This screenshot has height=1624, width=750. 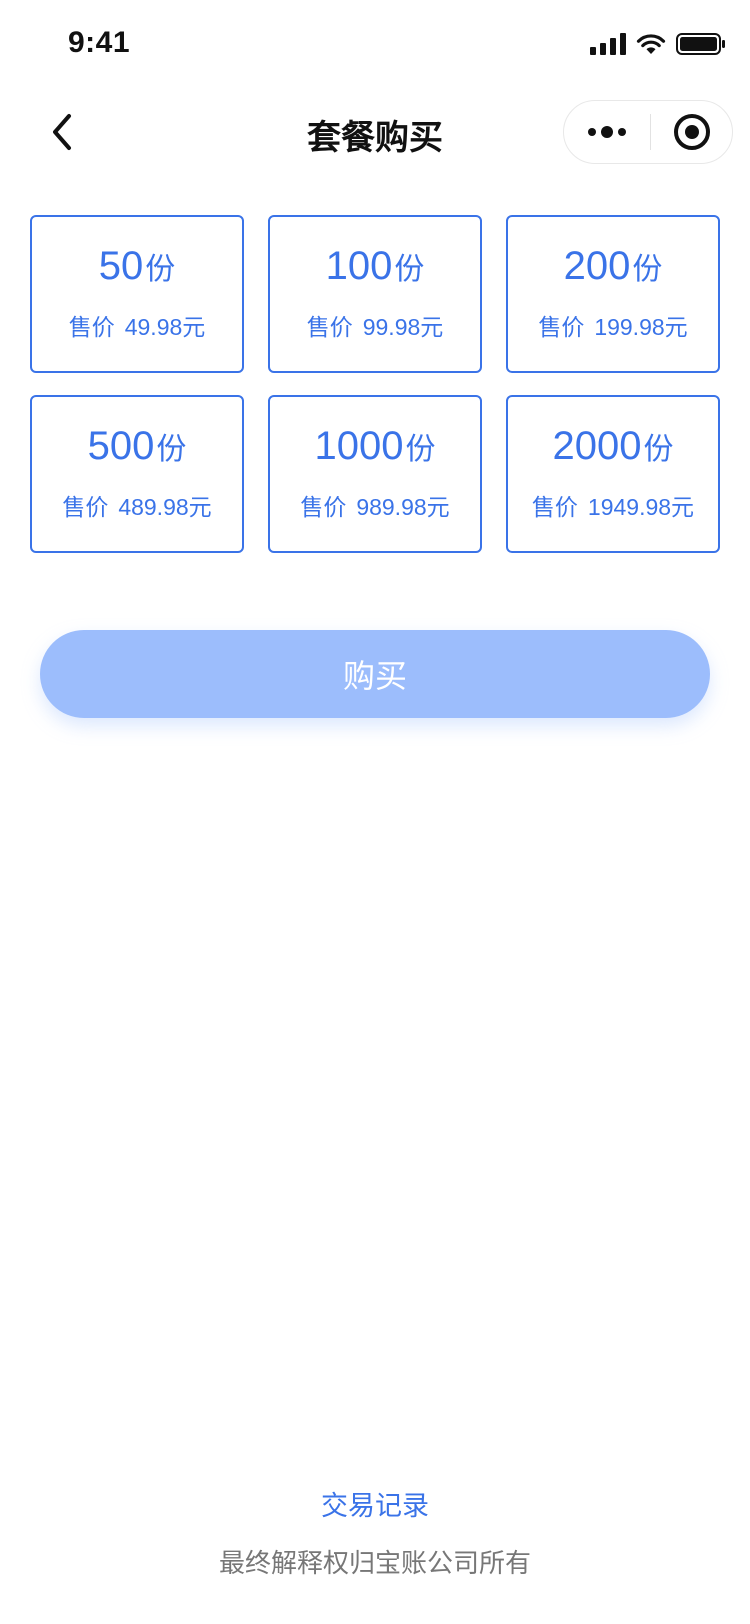 I want to click on more-dots-icon, so click(x=607, y=132).